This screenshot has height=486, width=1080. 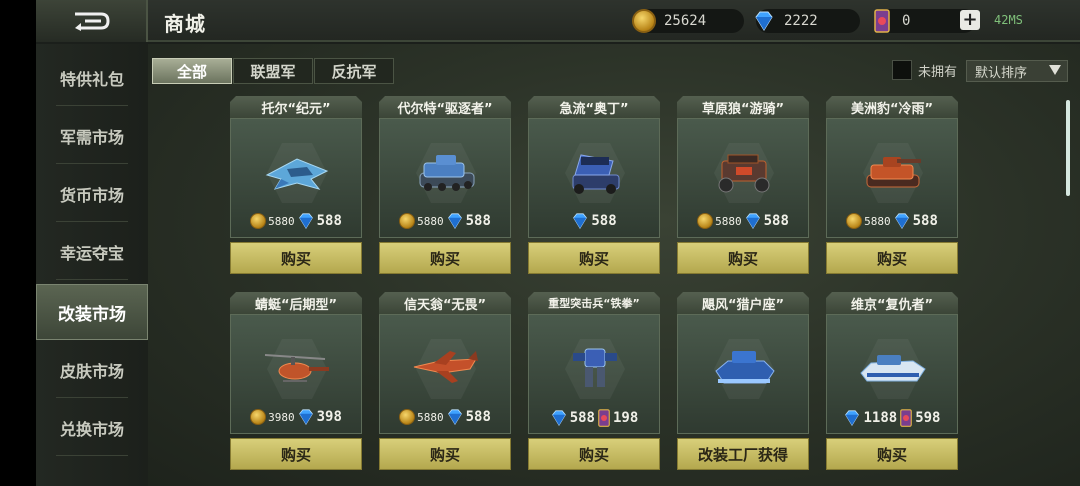 What do you see at coordinates (445, 303) in the screenshot?
I see `item-name: 信天翁“无畏”` at bounding box center [445, 303].